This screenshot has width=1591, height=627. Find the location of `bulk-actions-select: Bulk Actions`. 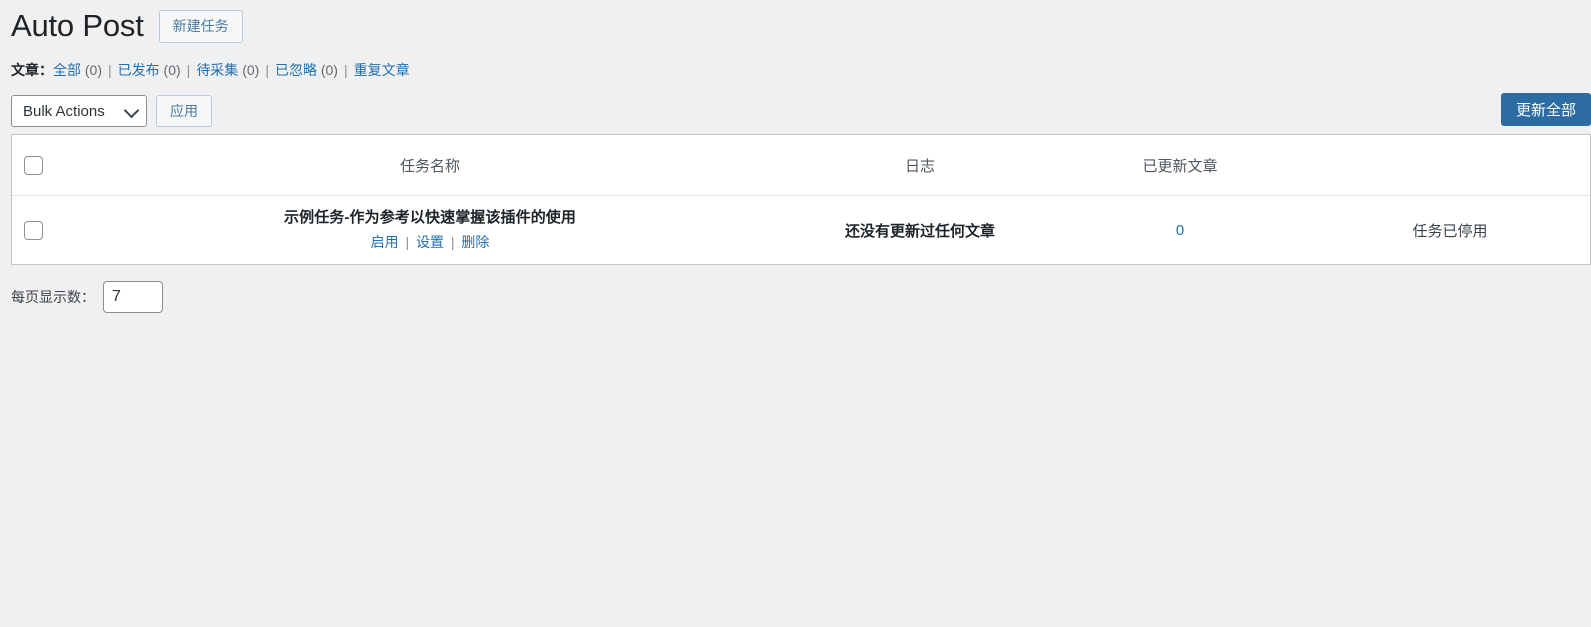

bulk-actions-select: Bulk Actions is located at coordinates (79, 111).